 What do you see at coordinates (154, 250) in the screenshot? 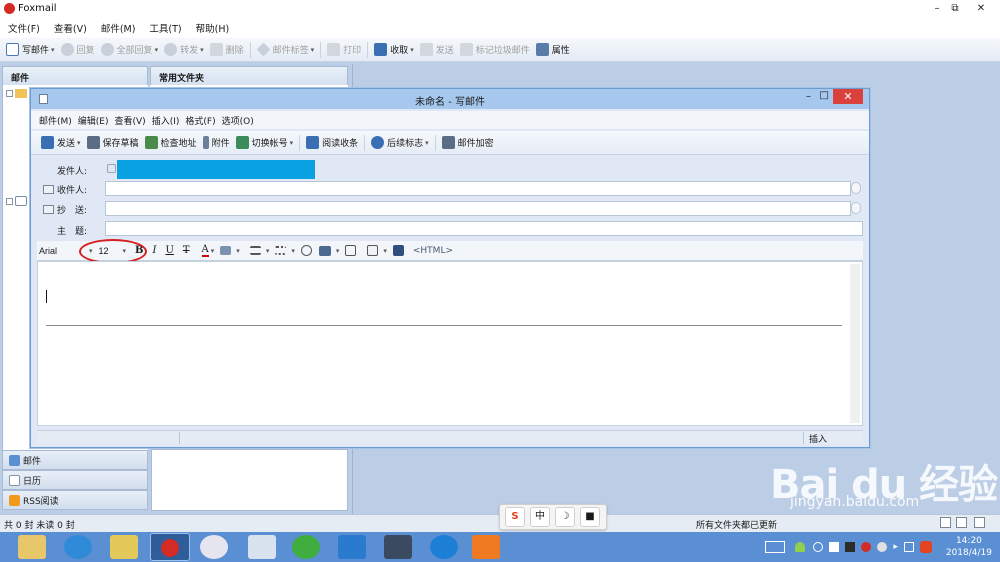
I see `italic-button: I` at bounding box center [154, 250].